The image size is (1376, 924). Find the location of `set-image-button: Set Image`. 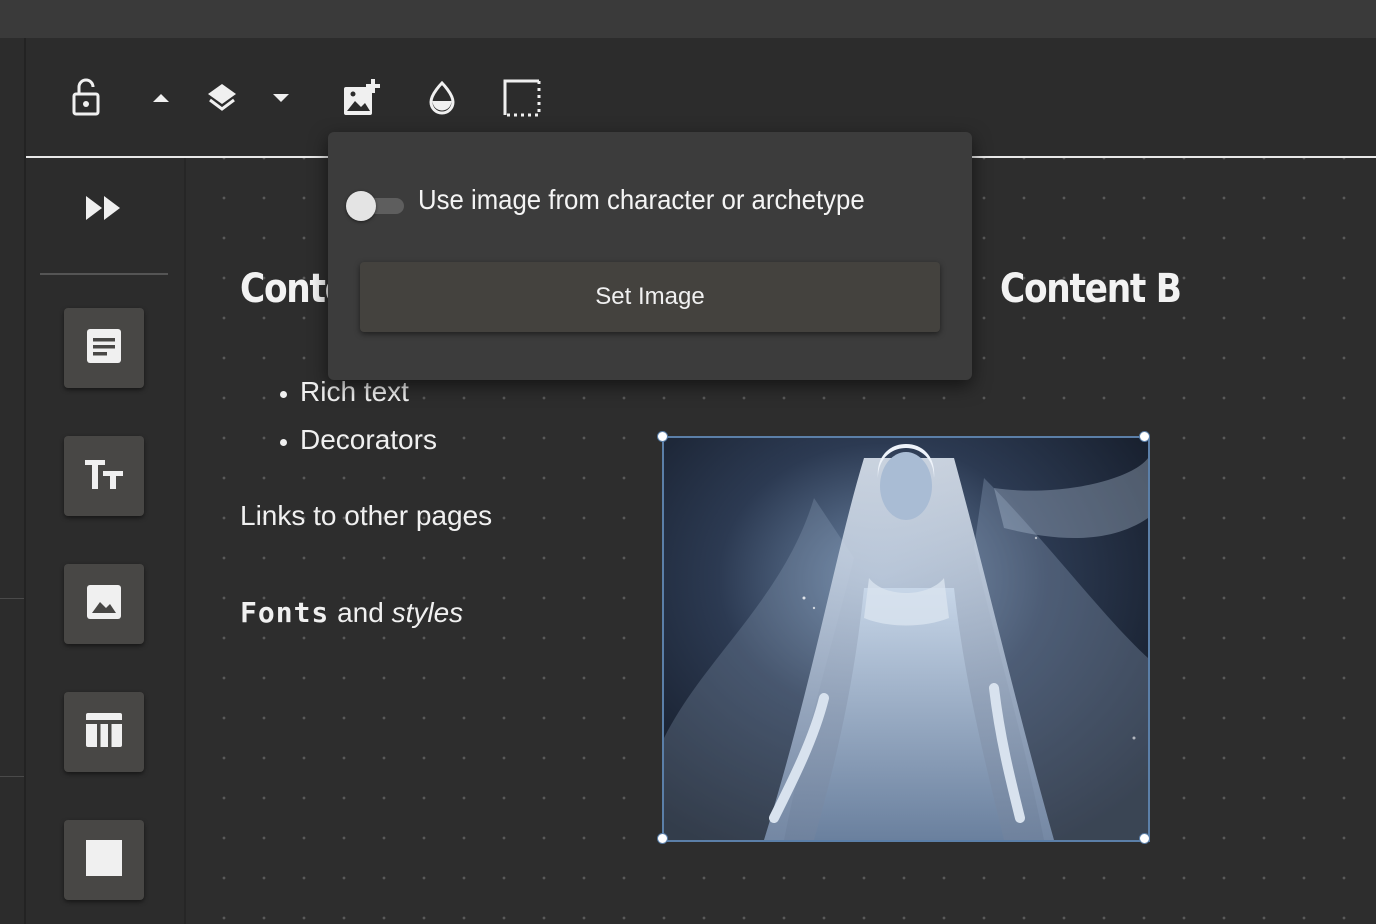

set-image-button: Set Image is located at coordinates (650, 297).